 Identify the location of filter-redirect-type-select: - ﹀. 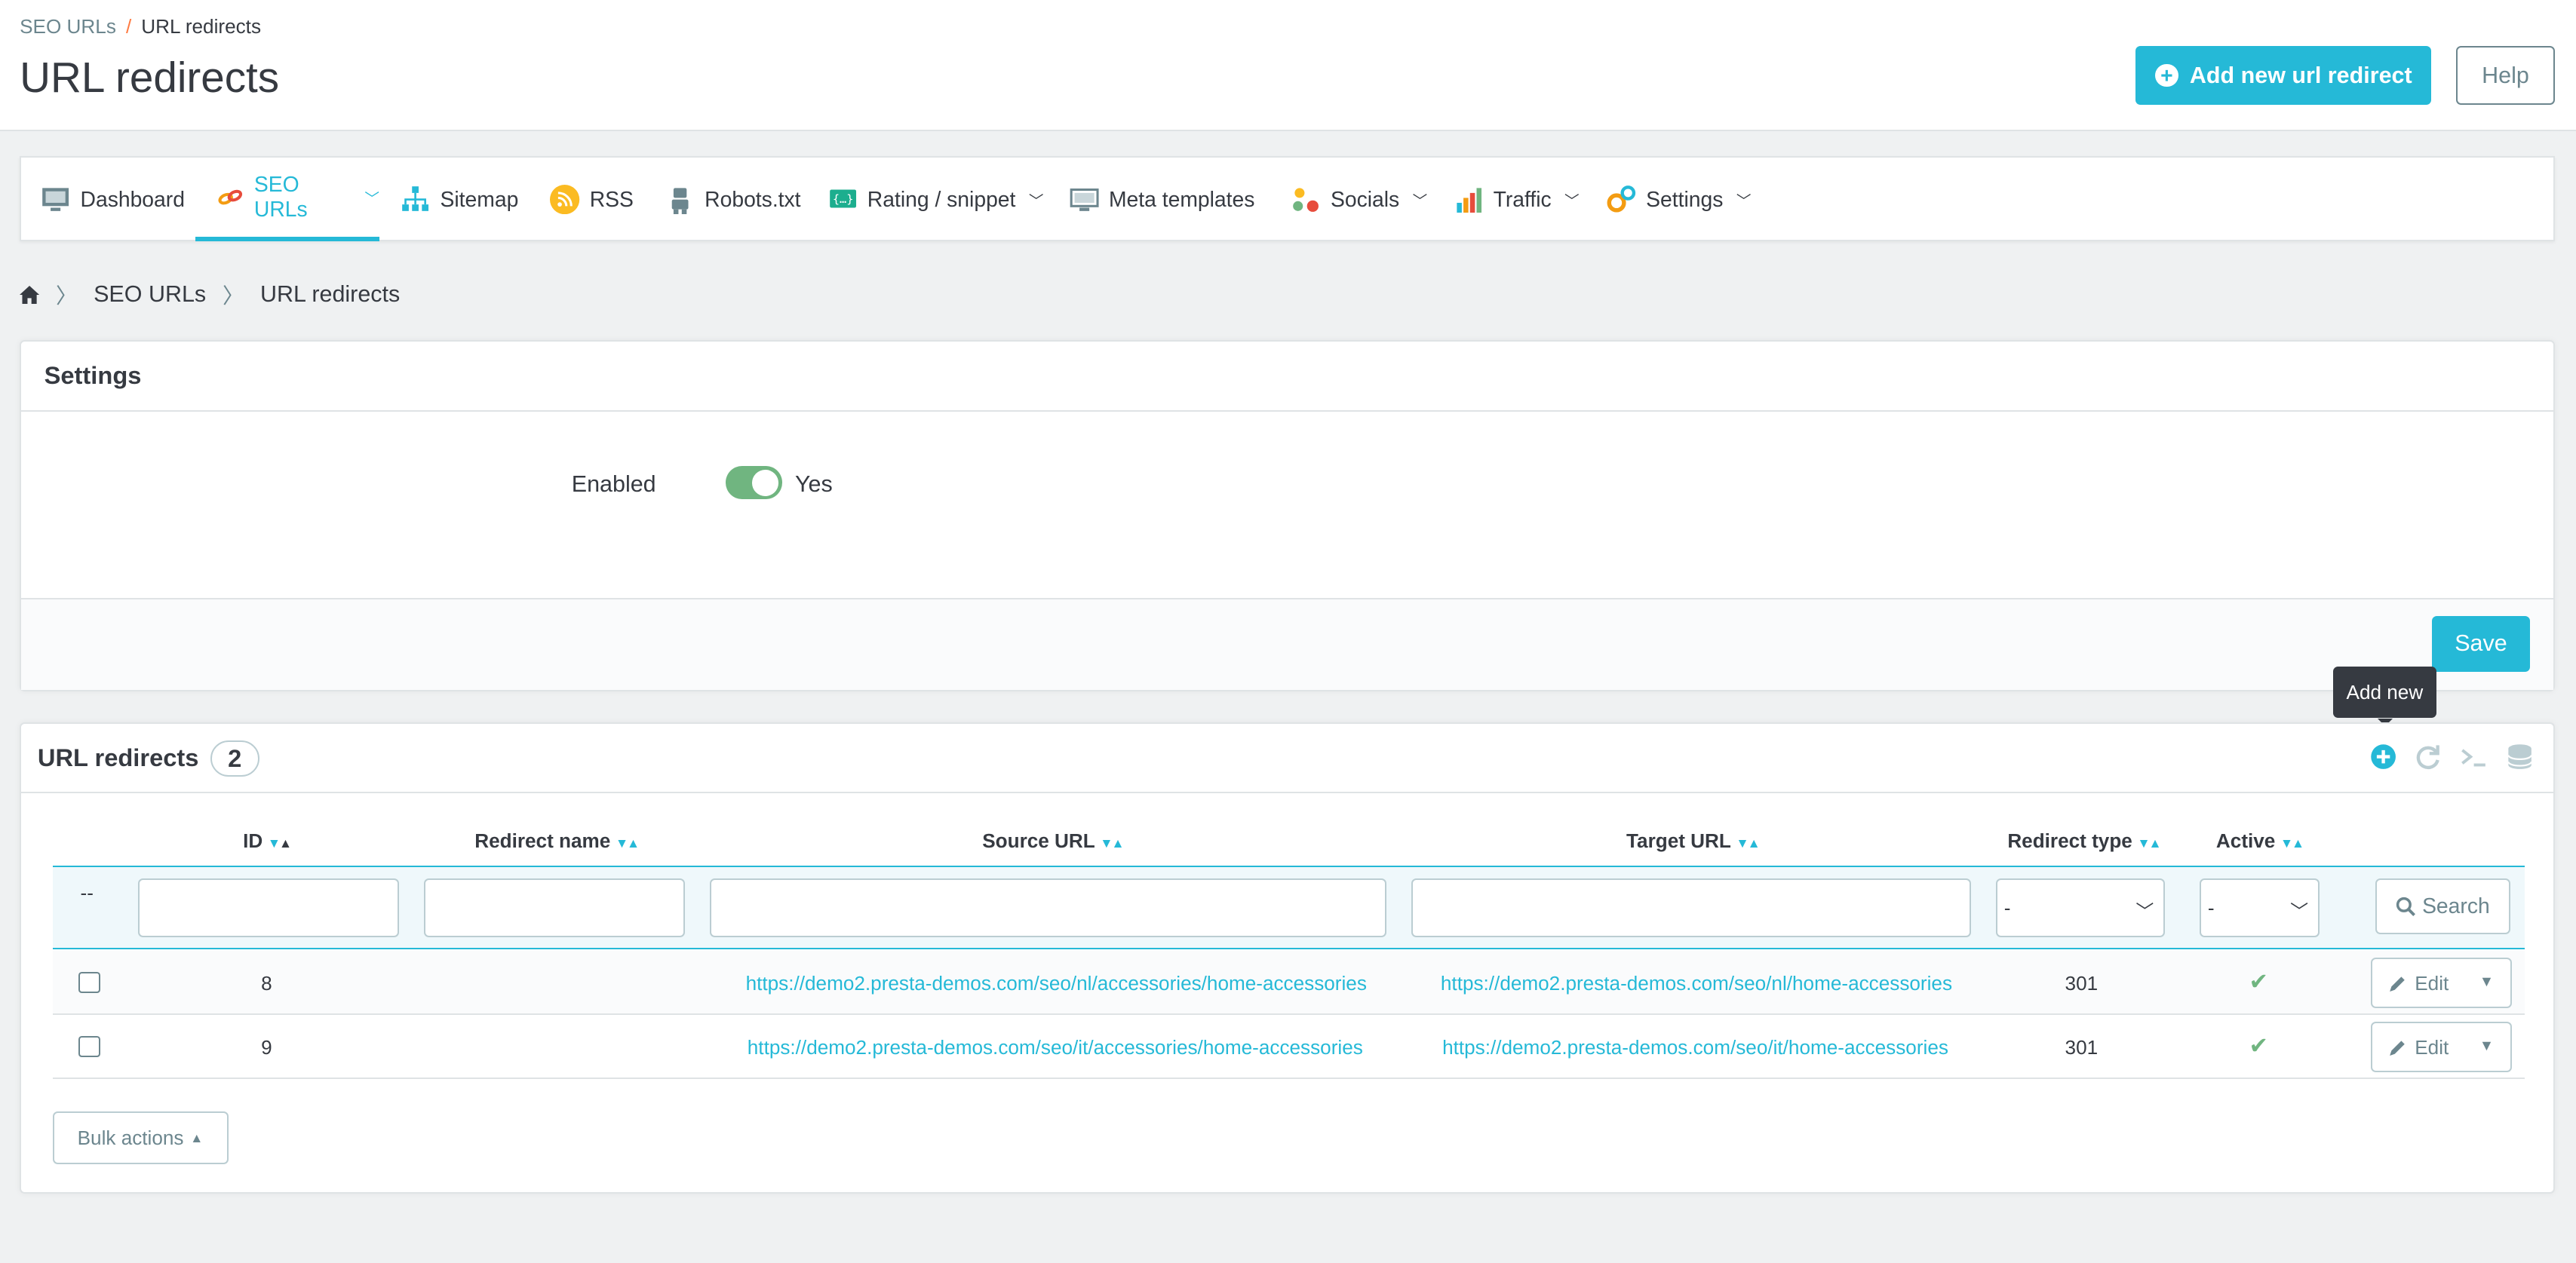
(2081, 908).